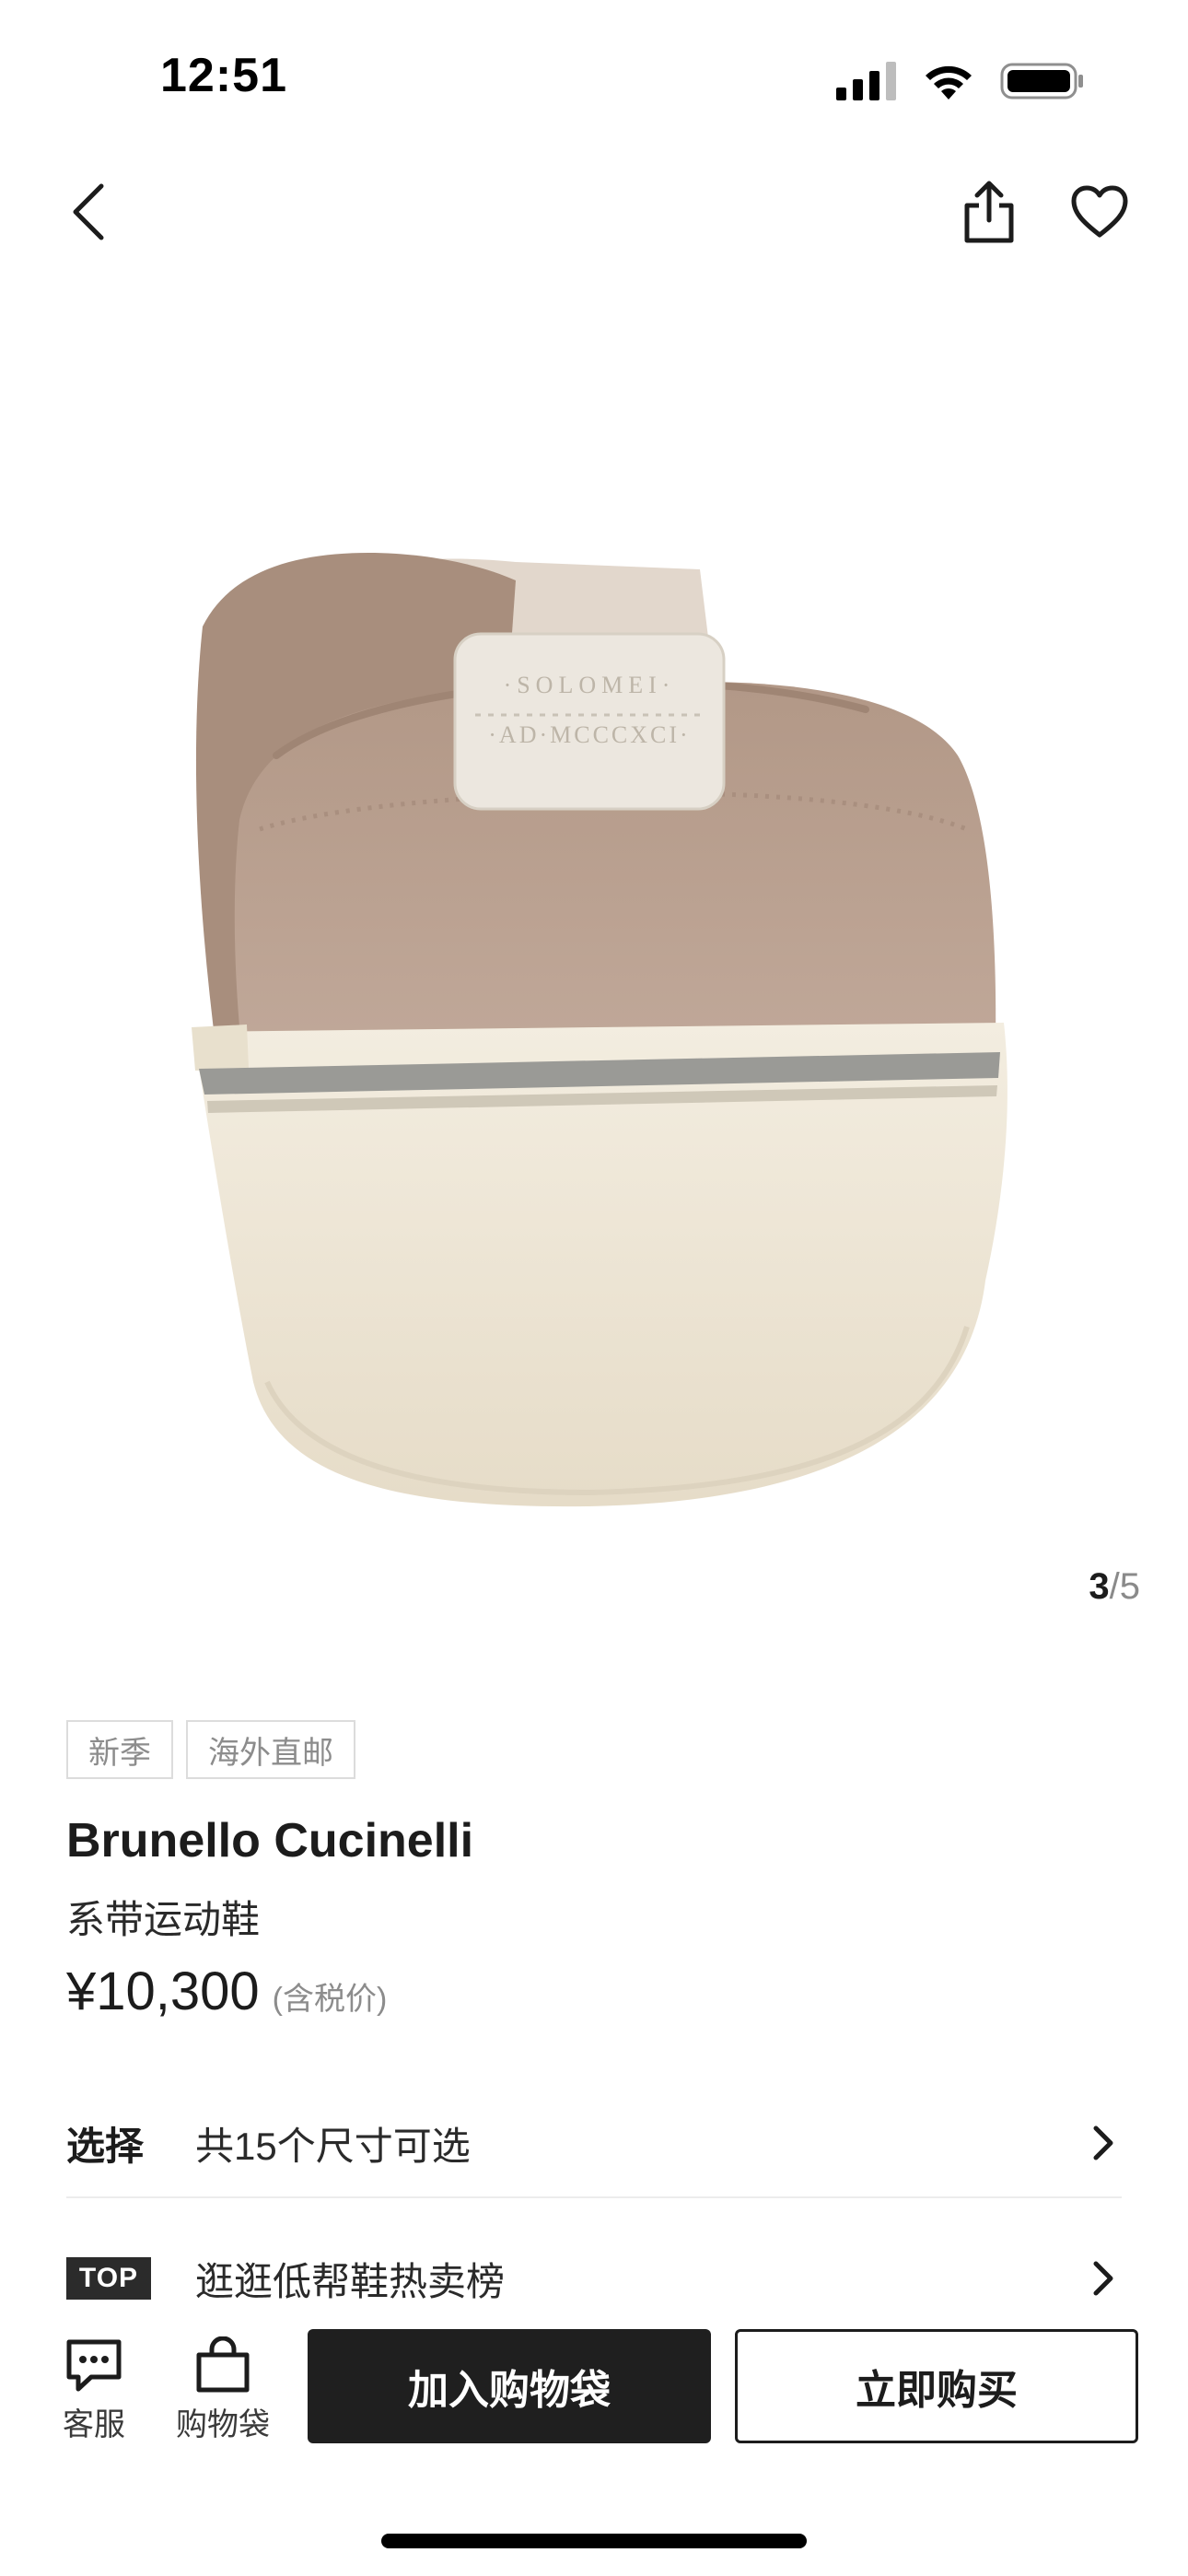 Image resolution: width=1188 pixels, height=2576 pixels. I want to click on product-tags: 新季 海外直邮, so click(210, 1749).